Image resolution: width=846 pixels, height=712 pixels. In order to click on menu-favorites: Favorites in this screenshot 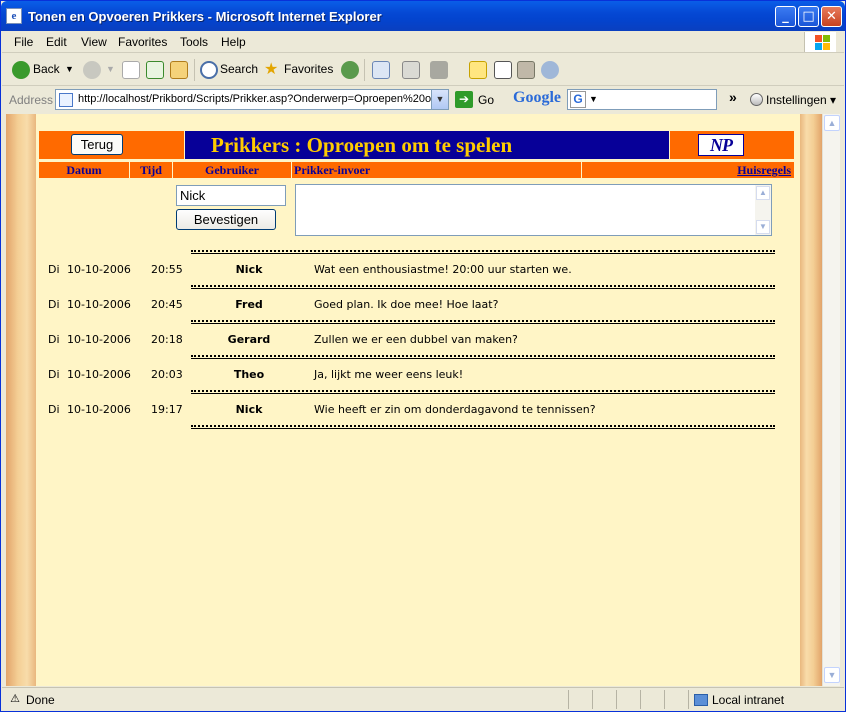, I will do `click(142, 42)`.